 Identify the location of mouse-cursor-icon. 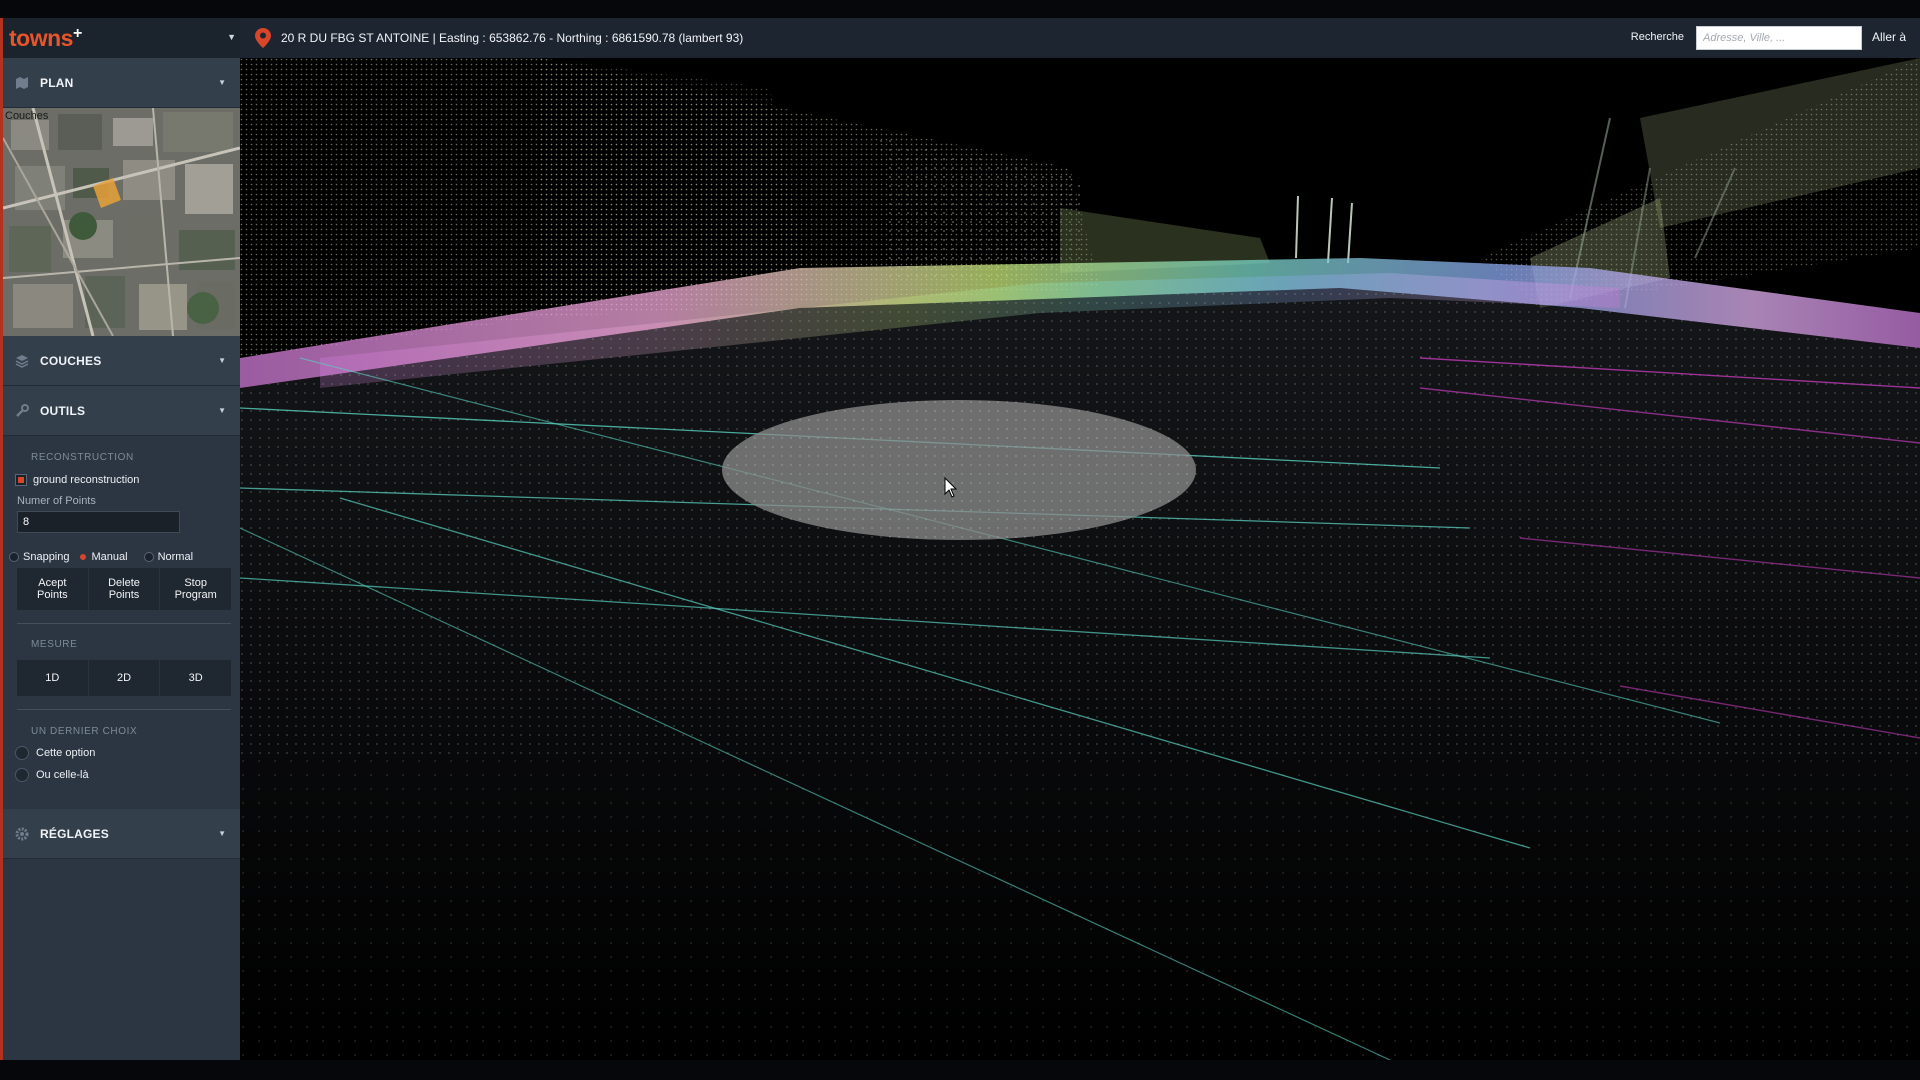
(951, 487).